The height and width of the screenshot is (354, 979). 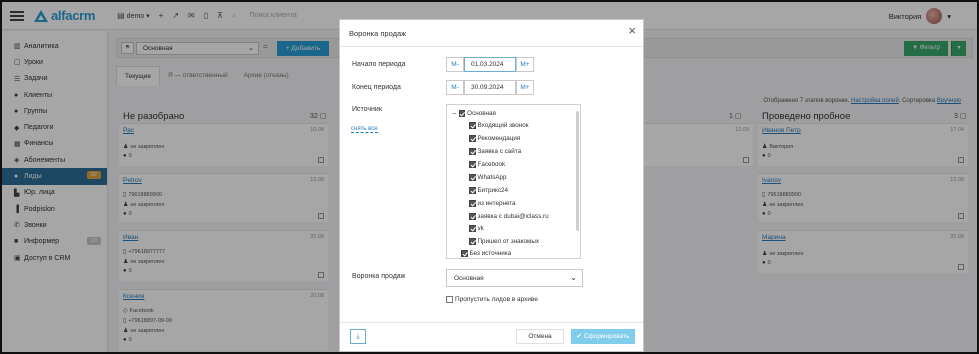 I want to click on start-minus-month-button: M-, so click(x=455, y=64).